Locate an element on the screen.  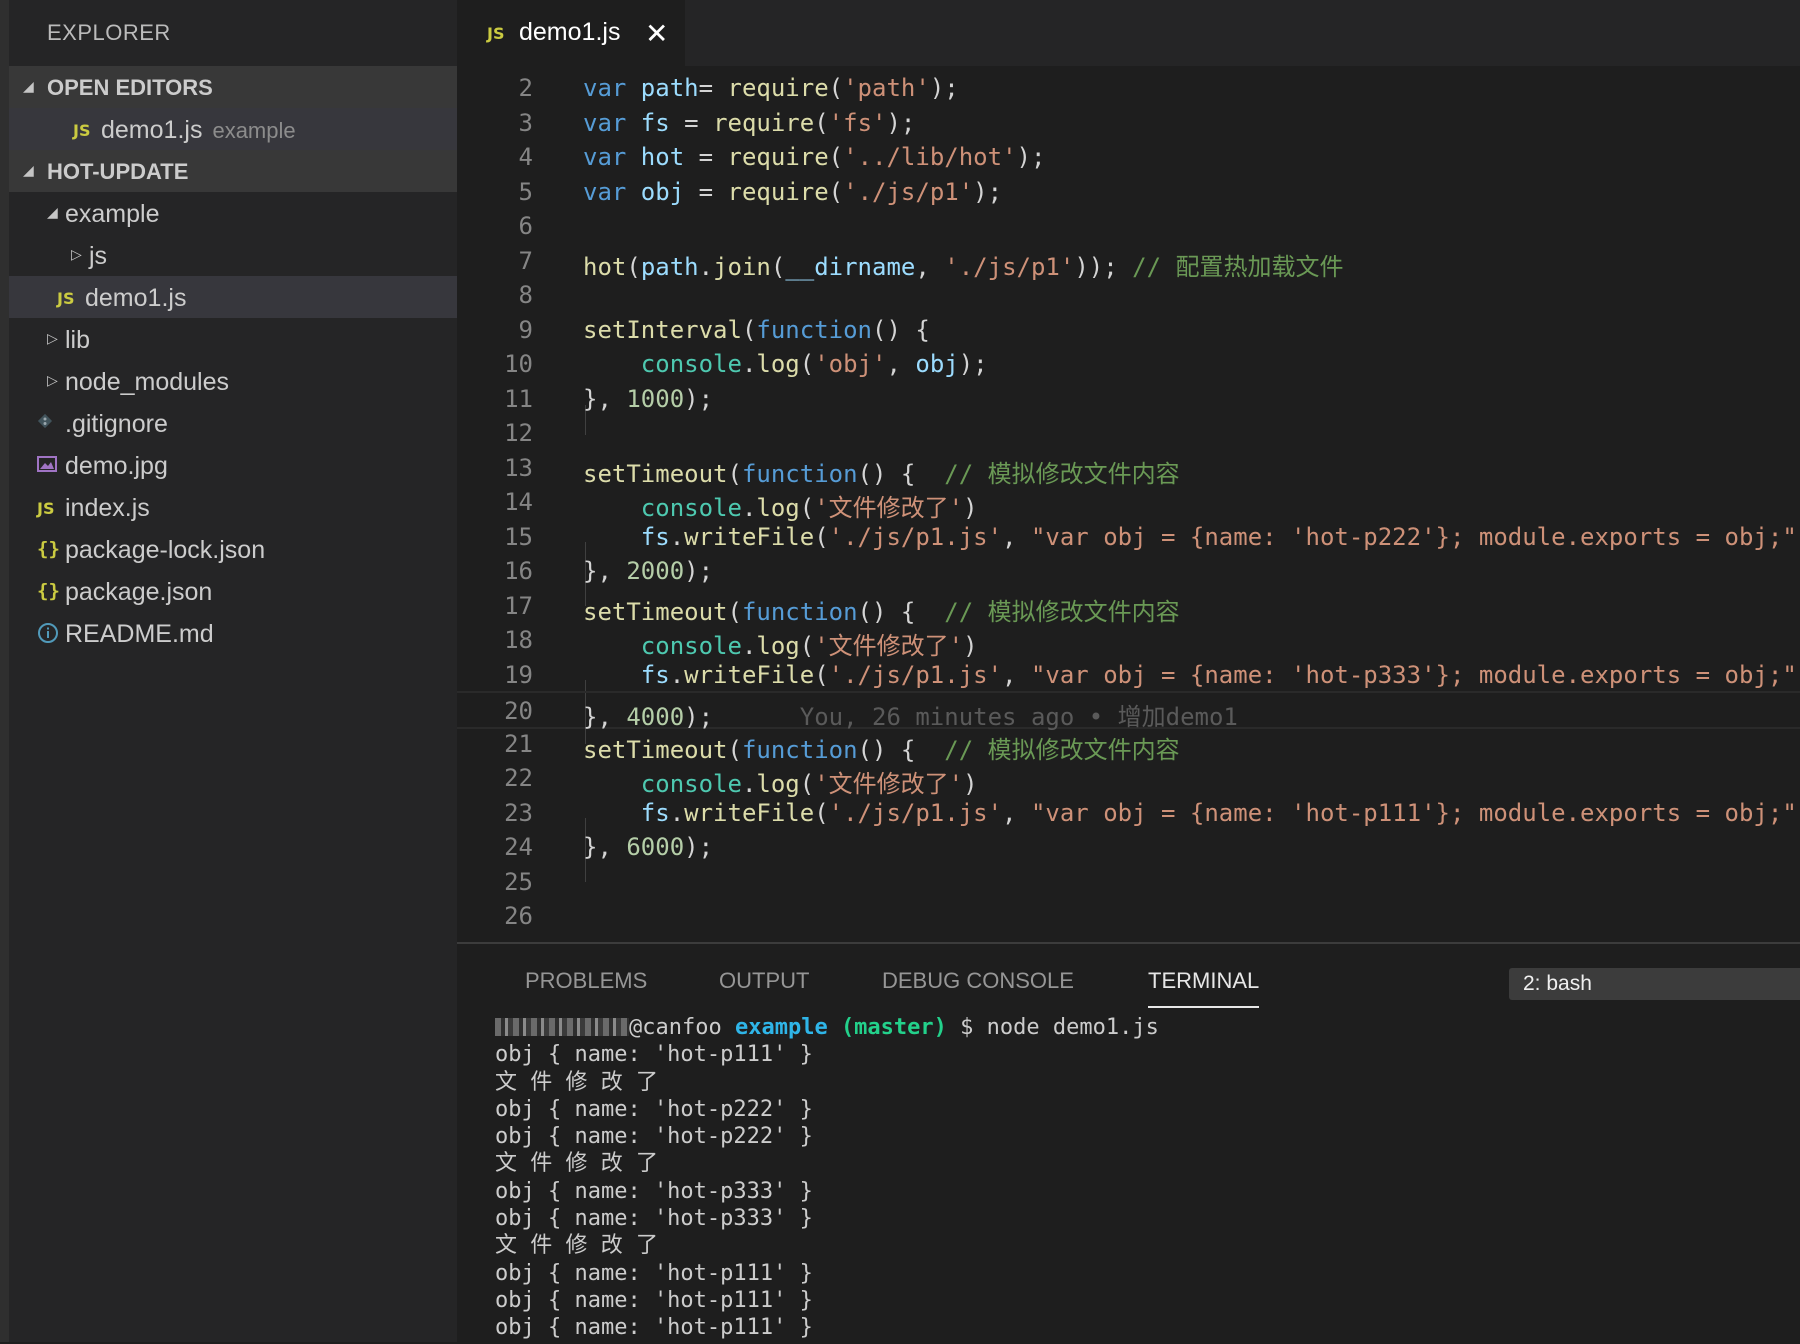
project-label: HOT-UPDATE is located at coordinates (118, 171).